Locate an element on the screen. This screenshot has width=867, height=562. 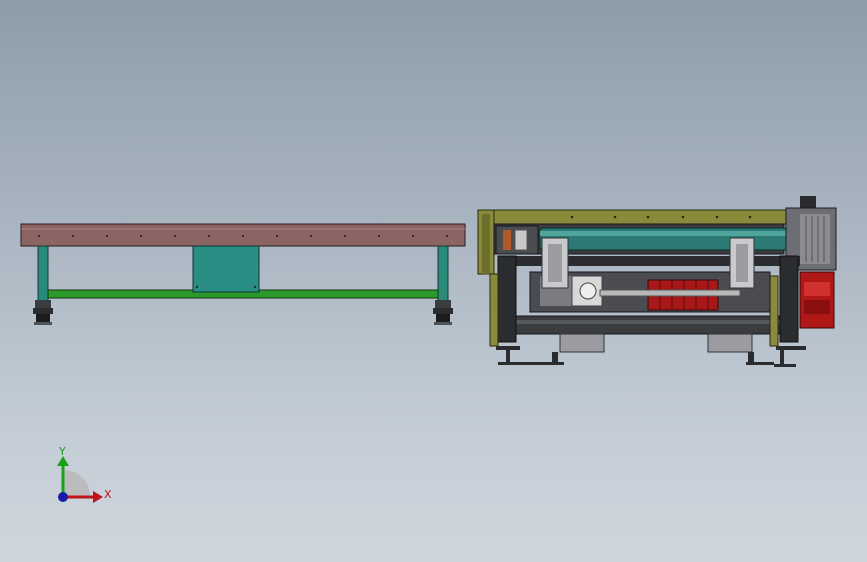
table-foot-left is located at coordinates (43, 312).